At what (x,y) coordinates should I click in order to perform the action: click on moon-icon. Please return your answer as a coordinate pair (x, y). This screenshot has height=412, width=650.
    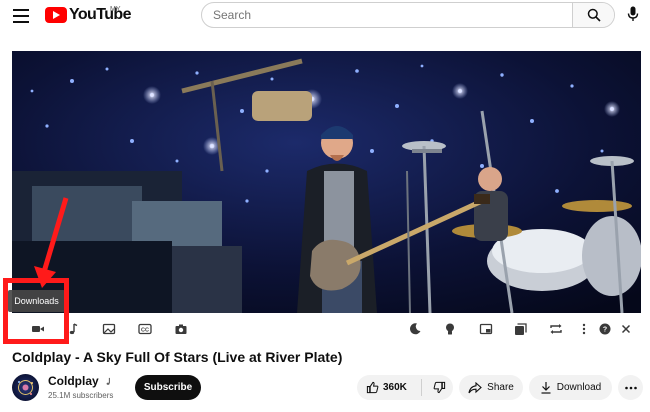
    Looking at the image, I should click on (415, 329).